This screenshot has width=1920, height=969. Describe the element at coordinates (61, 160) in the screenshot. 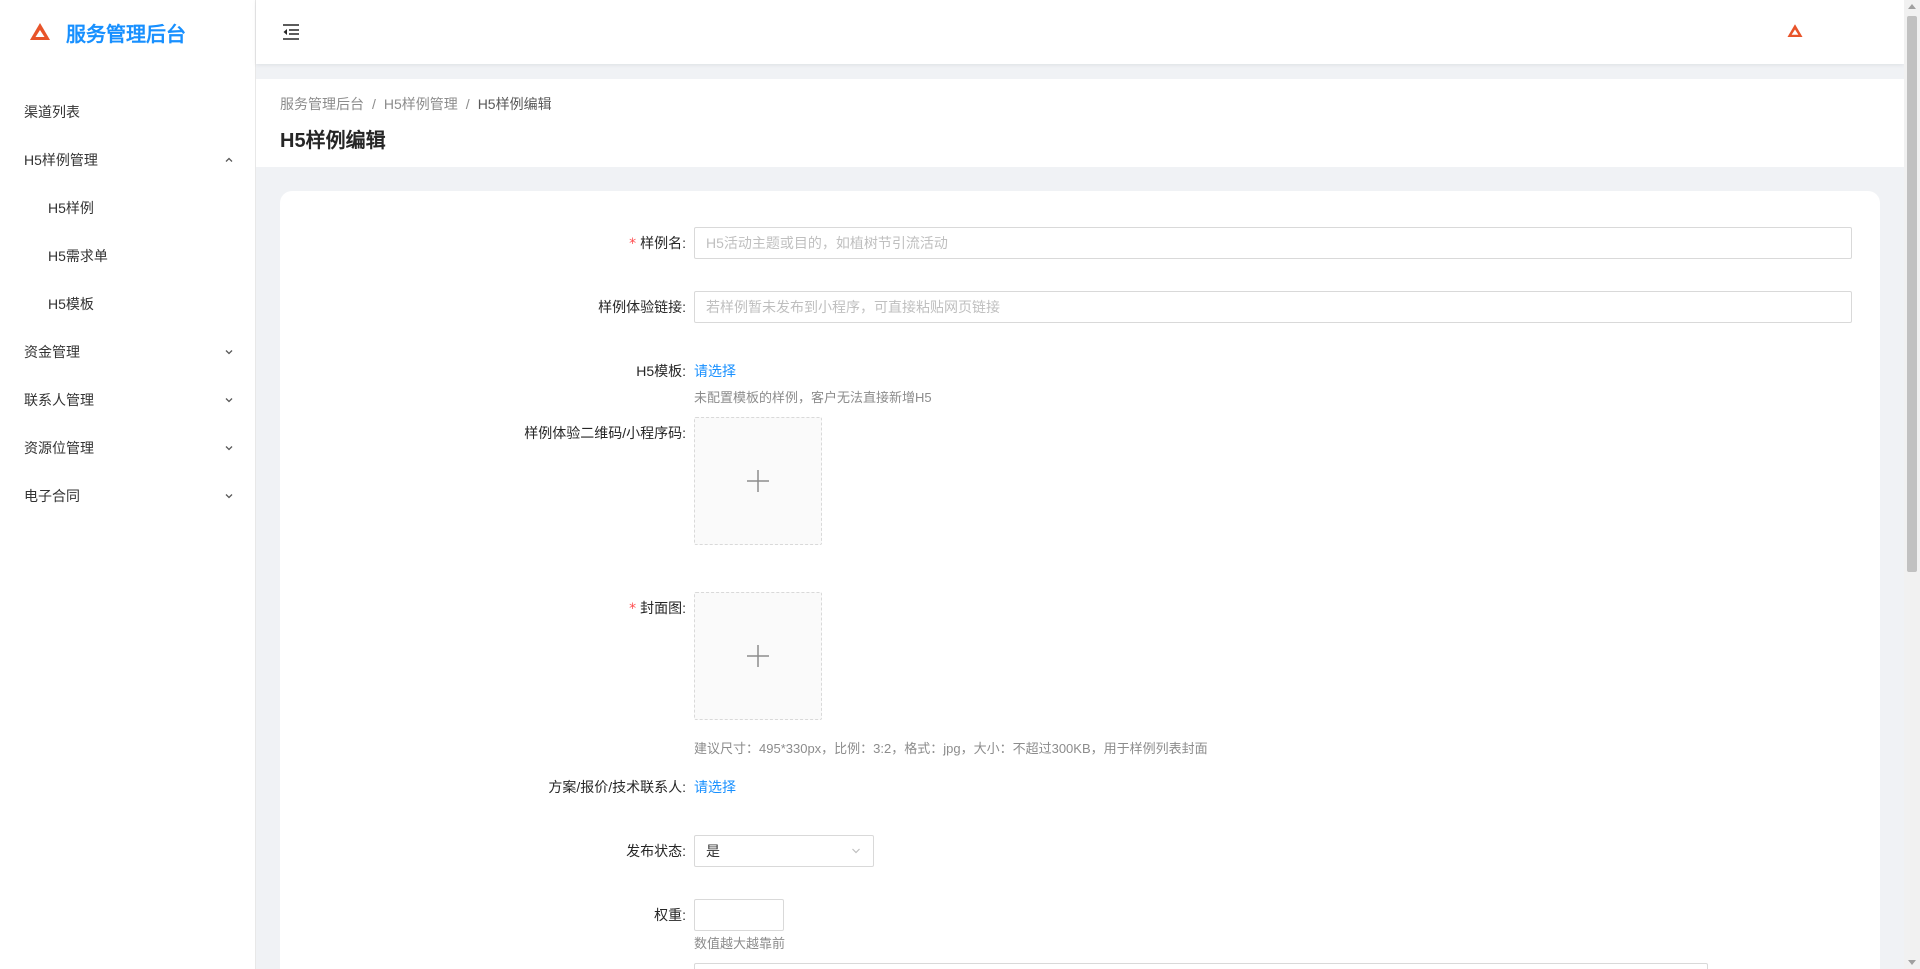

I see `sidebar-item-label: H5样例管理` at that location.